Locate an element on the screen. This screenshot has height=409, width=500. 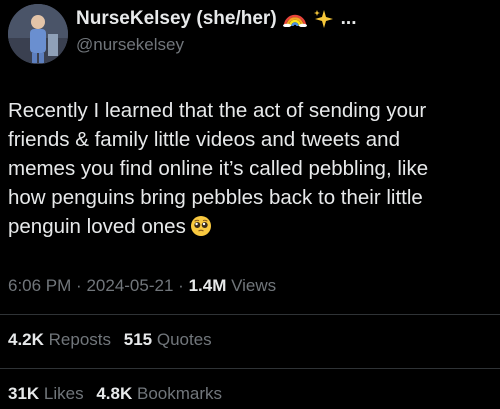
quotes-label: Quotes is located at coordinates (184, 339).